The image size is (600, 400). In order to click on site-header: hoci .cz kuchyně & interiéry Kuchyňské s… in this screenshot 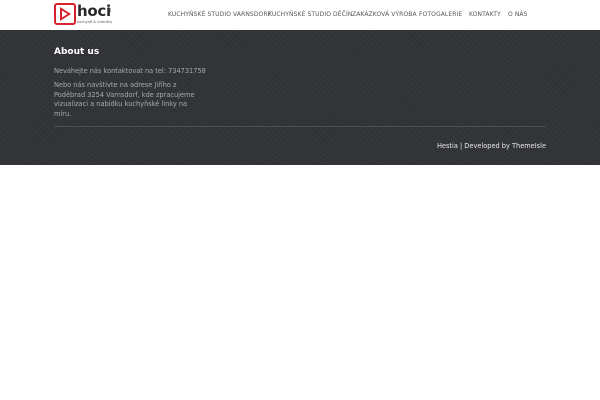, I will do `click(300, 15)`.